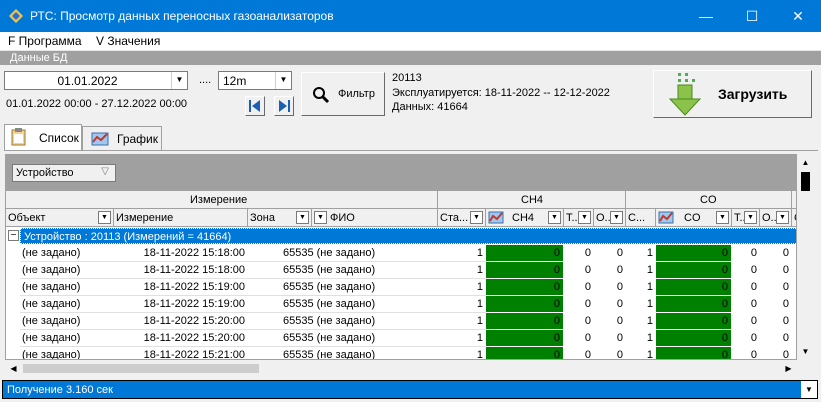  What do you see at coordinates (805, 257) in the screenshot?
I see `vertical-scrollbar: ▲ ▼` at bounding box center [805, 257].